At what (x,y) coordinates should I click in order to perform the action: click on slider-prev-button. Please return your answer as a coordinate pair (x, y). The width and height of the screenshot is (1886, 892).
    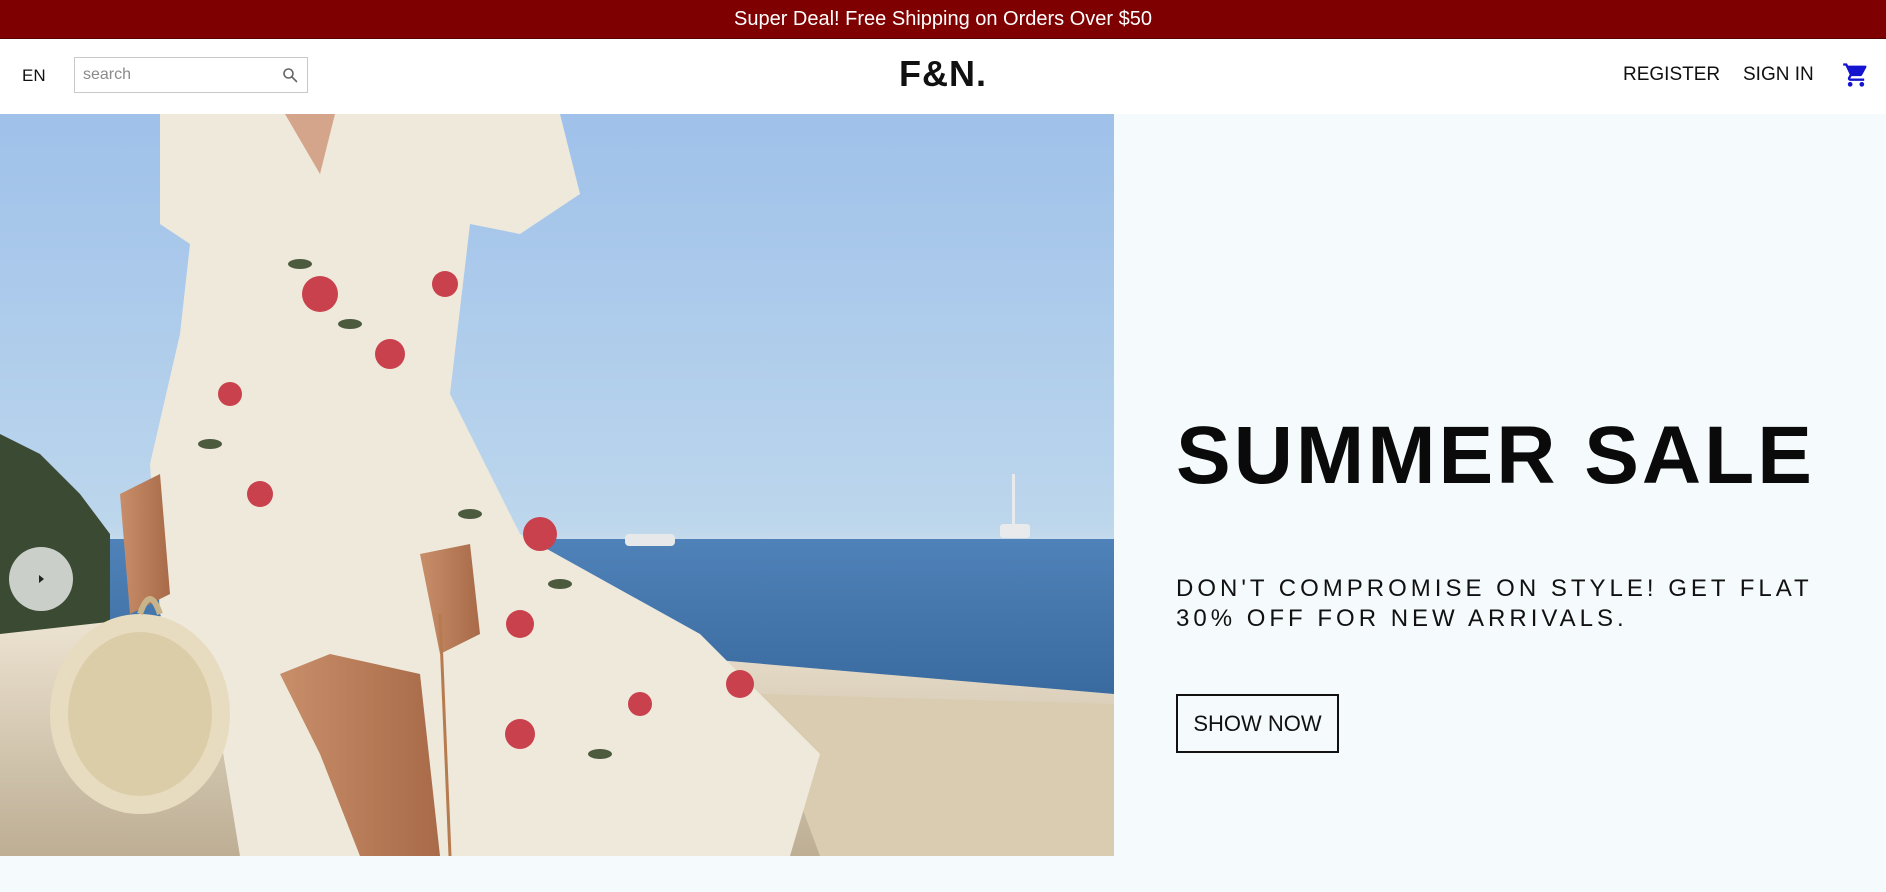
    Looking at the image, I should click on (41, 579).